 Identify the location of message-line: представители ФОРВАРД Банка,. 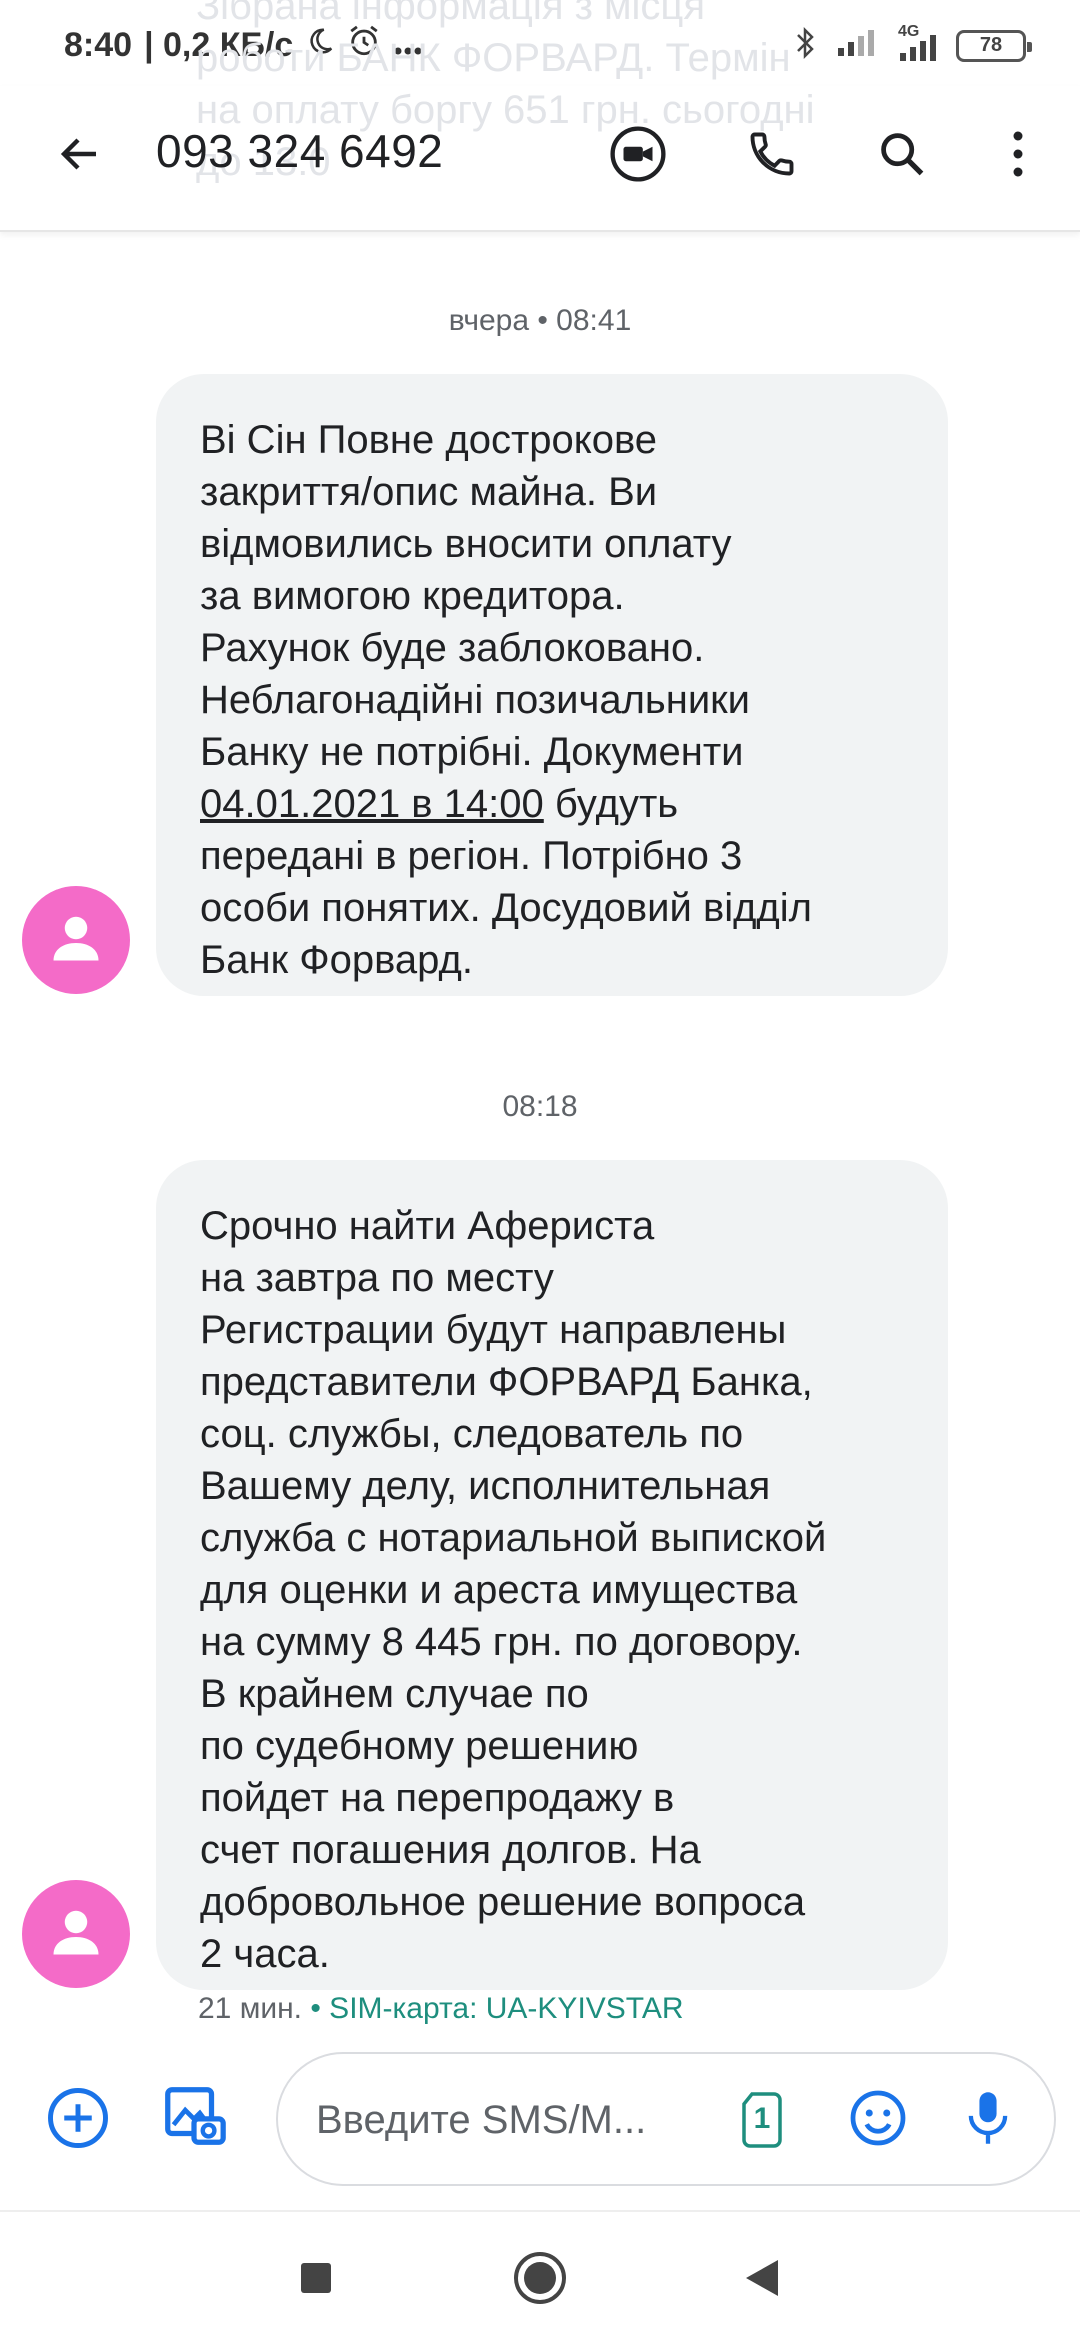
(506, 1382).